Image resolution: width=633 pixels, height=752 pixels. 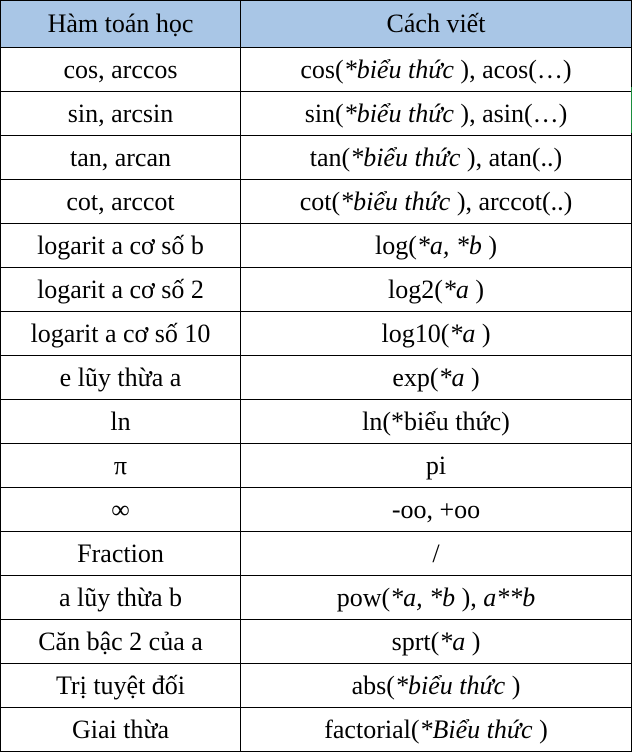 I want to click on syntax-cell: sin(*biểu thức ), asin(…), so click(x=436, y=113).